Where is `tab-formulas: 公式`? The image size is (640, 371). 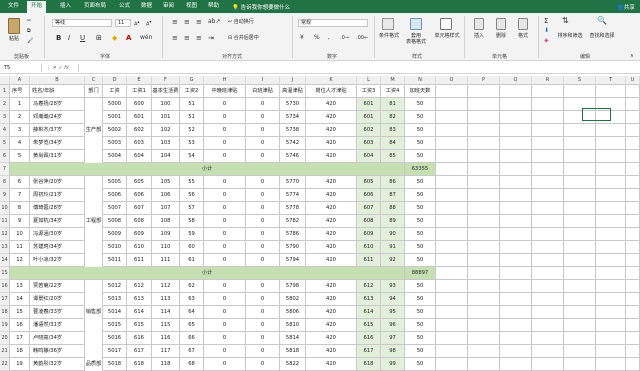
tab-formulas: 公式 is located at coordinates (124, 6).